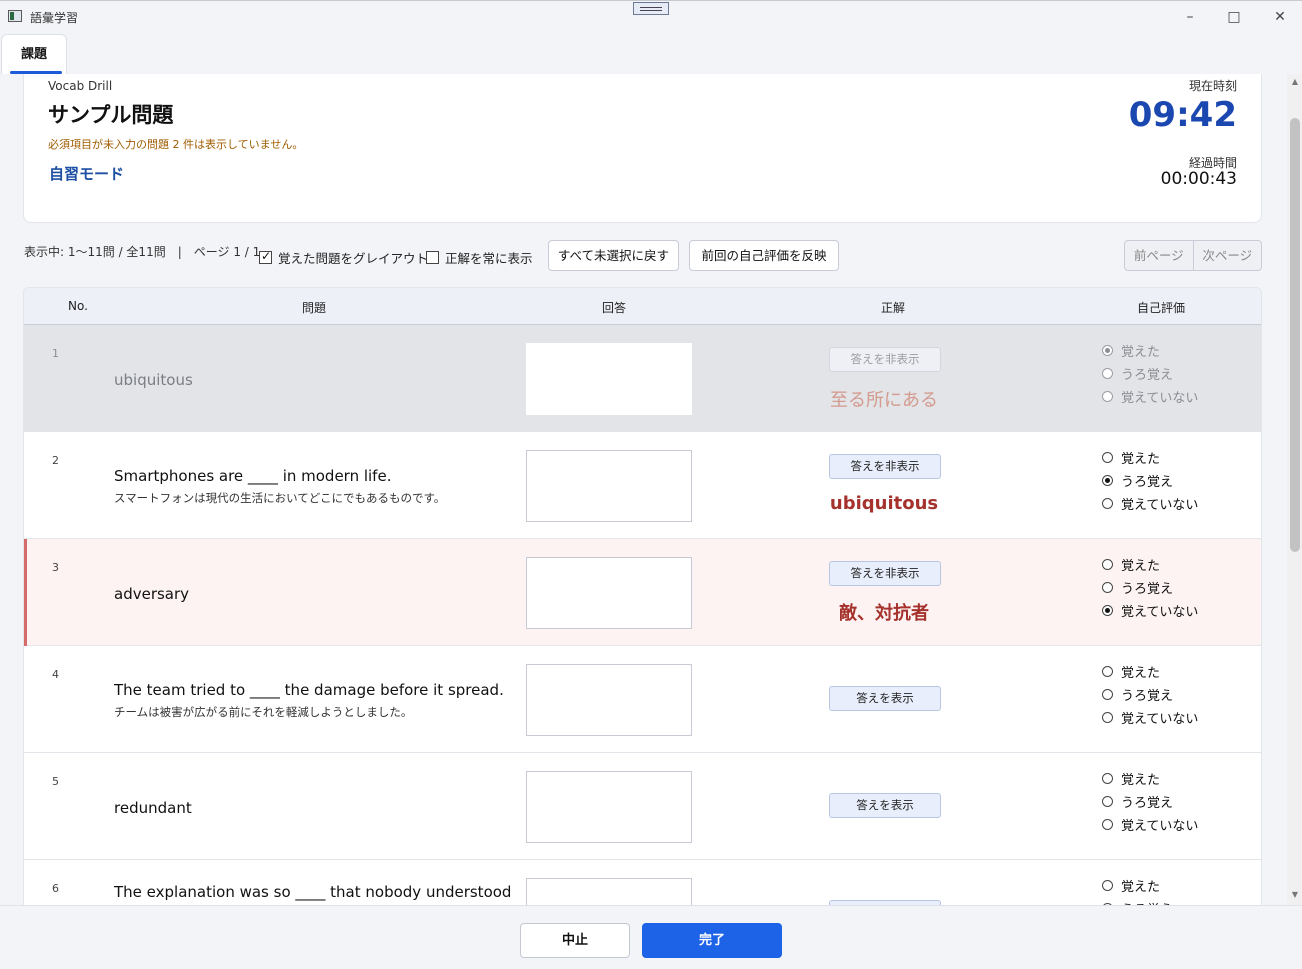 This screenshot has width=1302, height=969. I want to click on drag-handle-icon, so click(651, 8).